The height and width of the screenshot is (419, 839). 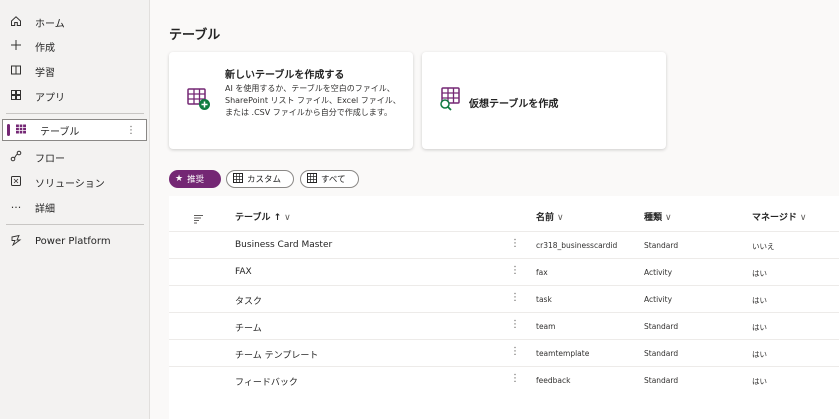 What do you see at coordinates (763, 246) in the screenshot?
I see `row-managed: いいえ` at bounding box center [763, 246].